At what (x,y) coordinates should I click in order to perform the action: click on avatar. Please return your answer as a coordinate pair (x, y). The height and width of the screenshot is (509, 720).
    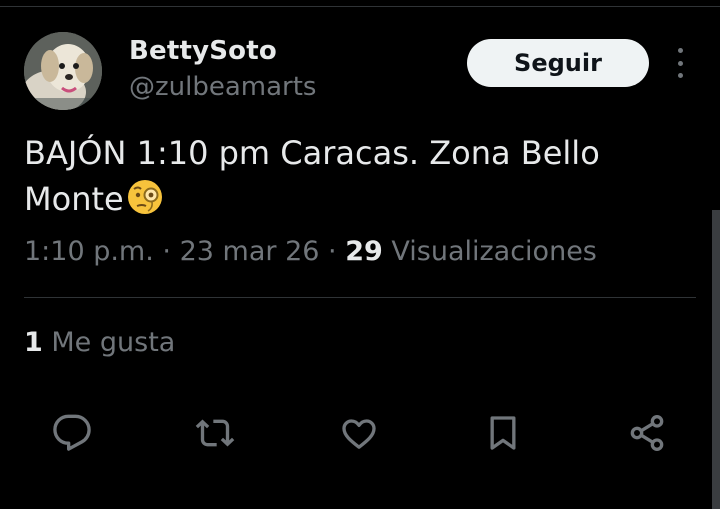
    Looking at the image, I should click on (63, 71).